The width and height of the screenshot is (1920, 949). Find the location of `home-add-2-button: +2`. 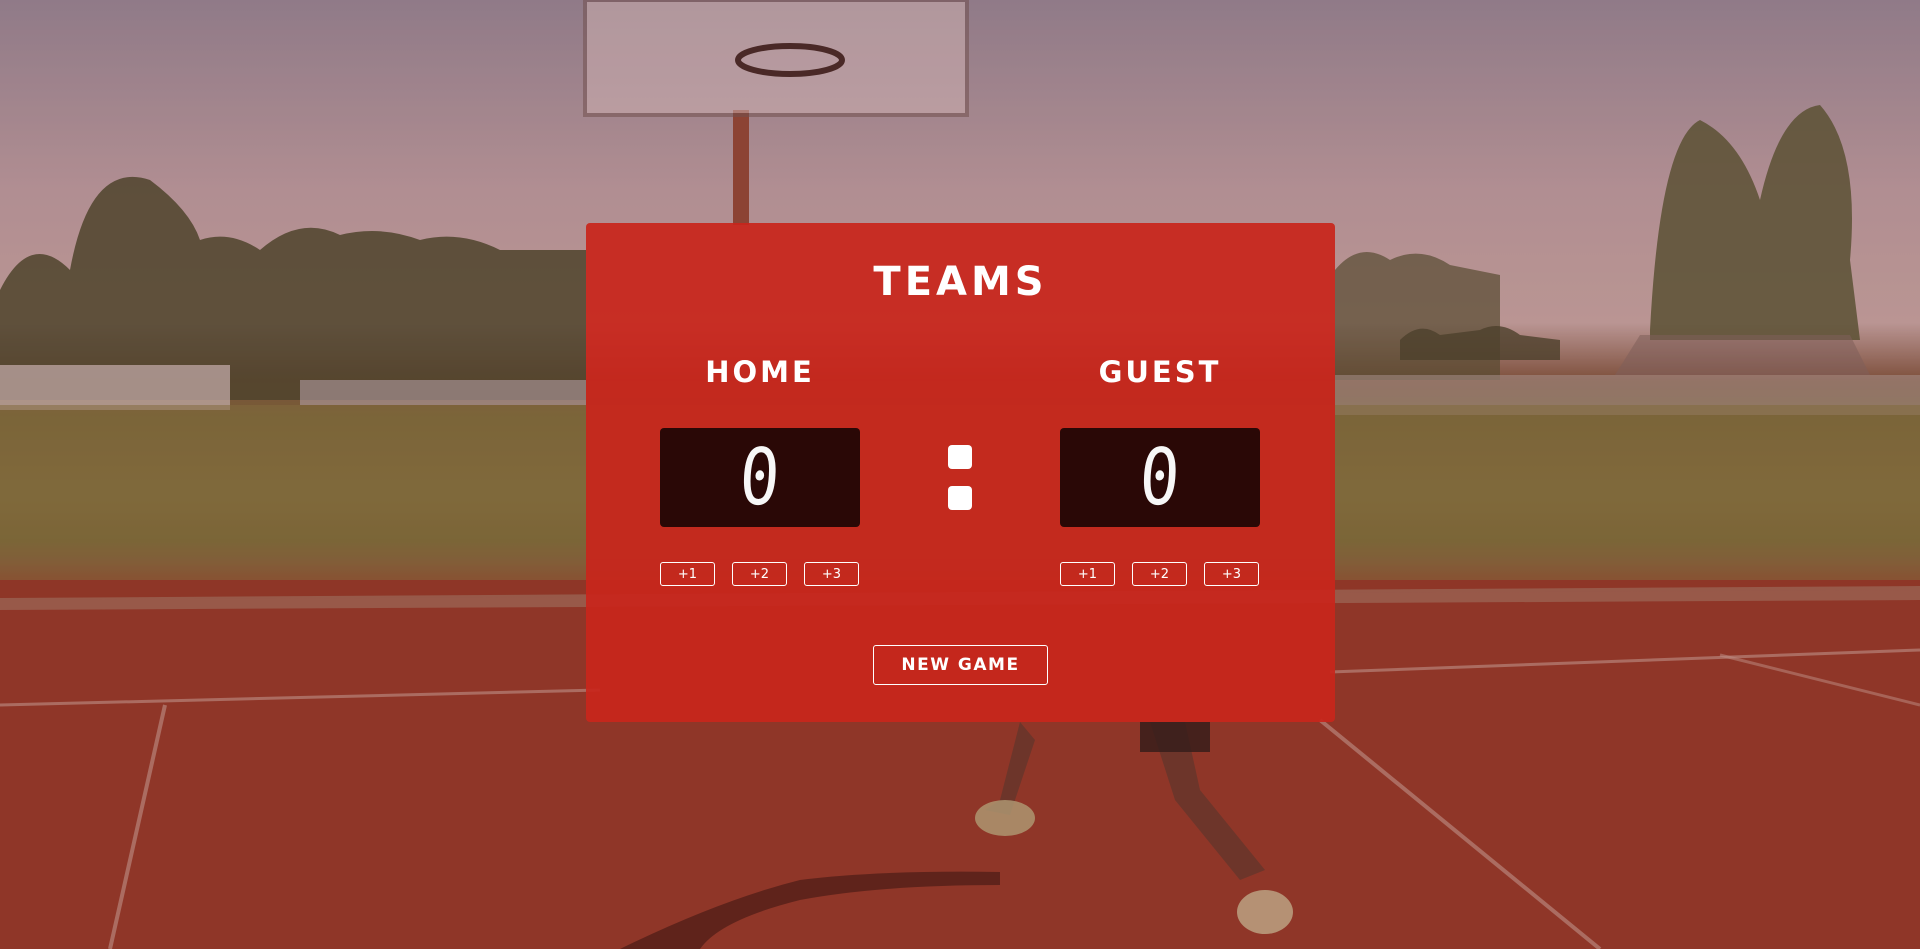

home-add-2-button: +2 is located at coordinates (759, 574).